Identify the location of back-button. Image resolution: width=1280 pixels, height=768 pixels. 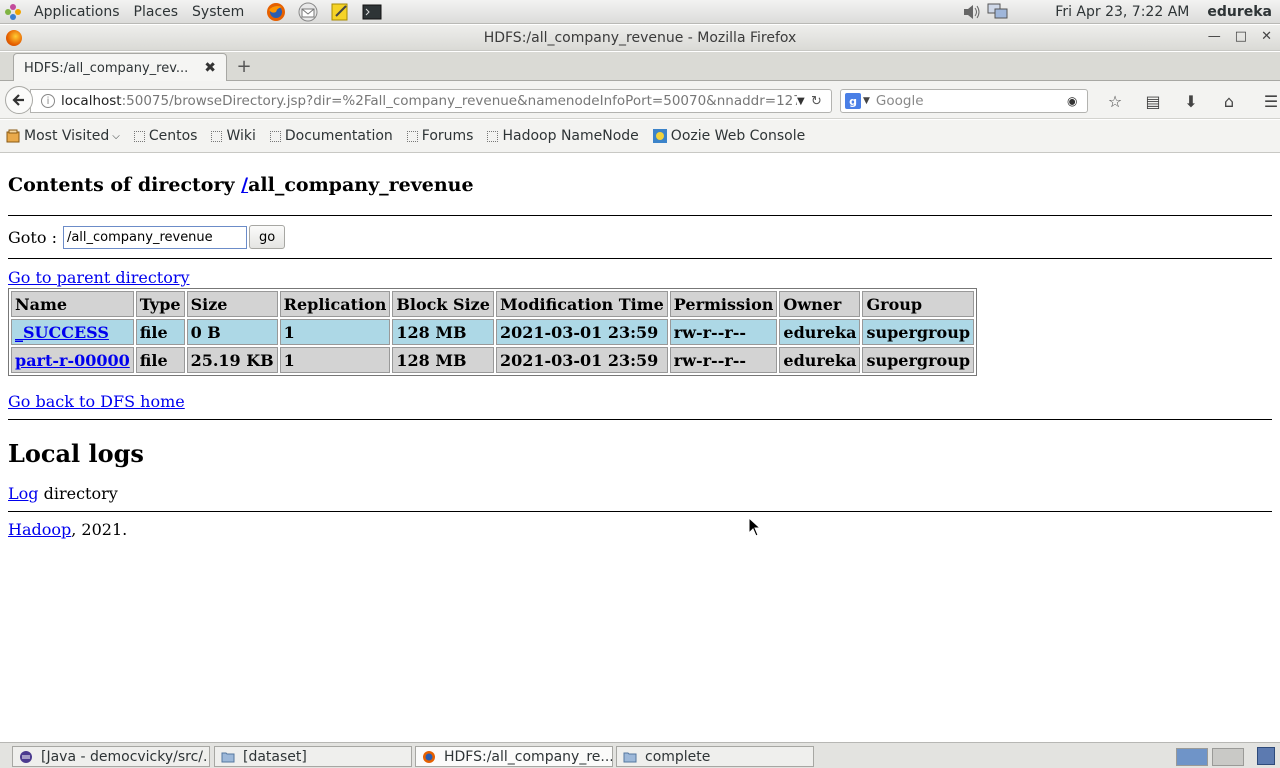
(19, 100).